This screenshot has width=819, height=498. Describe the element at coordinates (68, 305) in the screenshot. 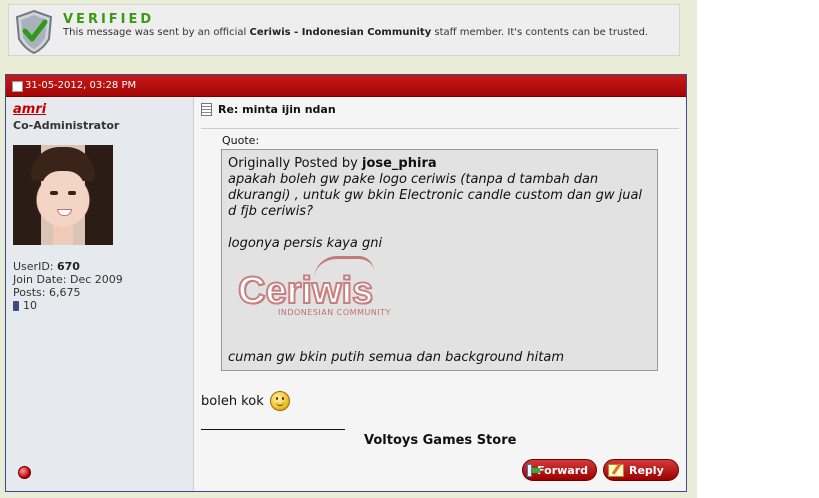

I see `reputation-row: 10` at that location.